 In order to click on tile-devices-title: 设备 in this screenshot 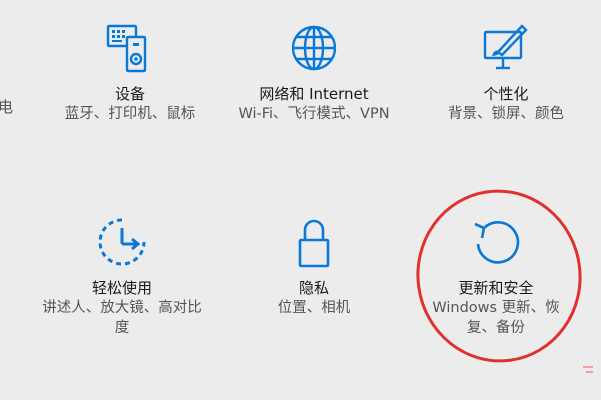, I will do `click(129, 94)`.